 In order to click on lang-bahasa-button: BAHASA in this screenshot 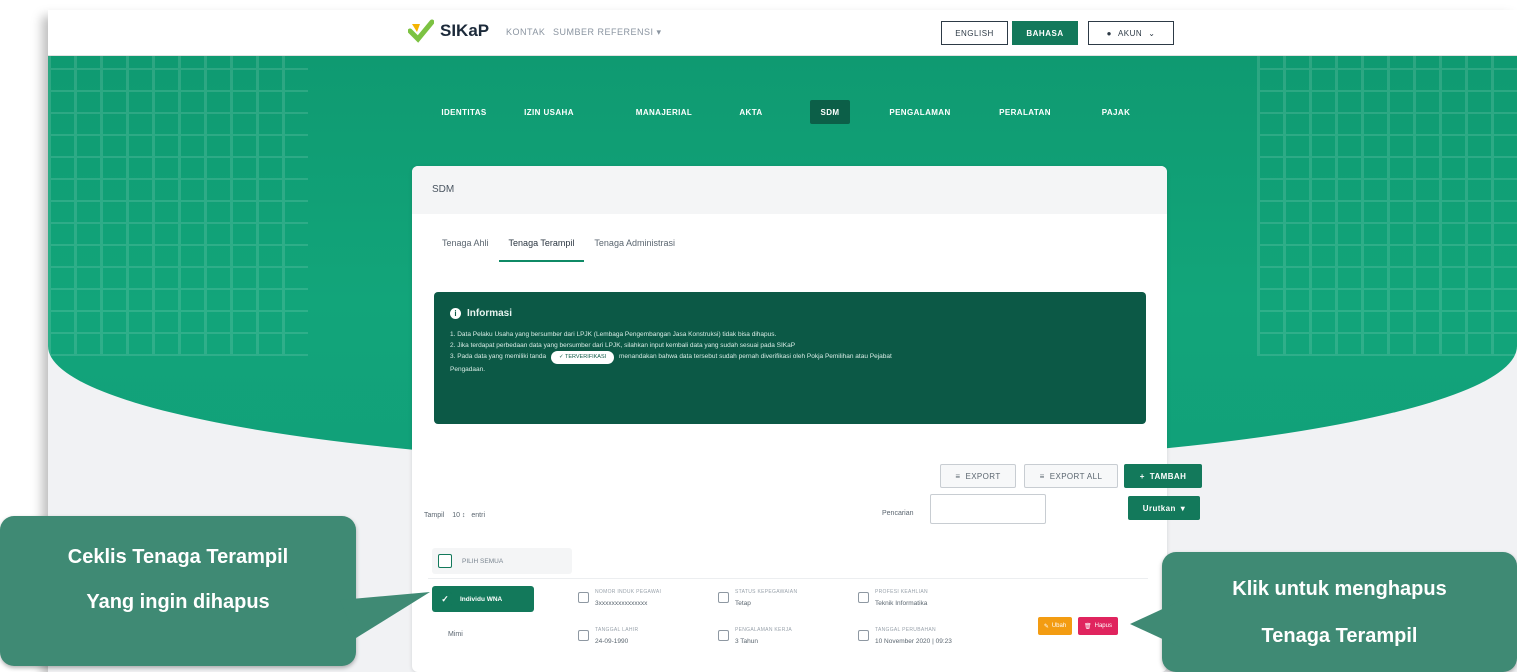, I will do `click(1045, 33)`.